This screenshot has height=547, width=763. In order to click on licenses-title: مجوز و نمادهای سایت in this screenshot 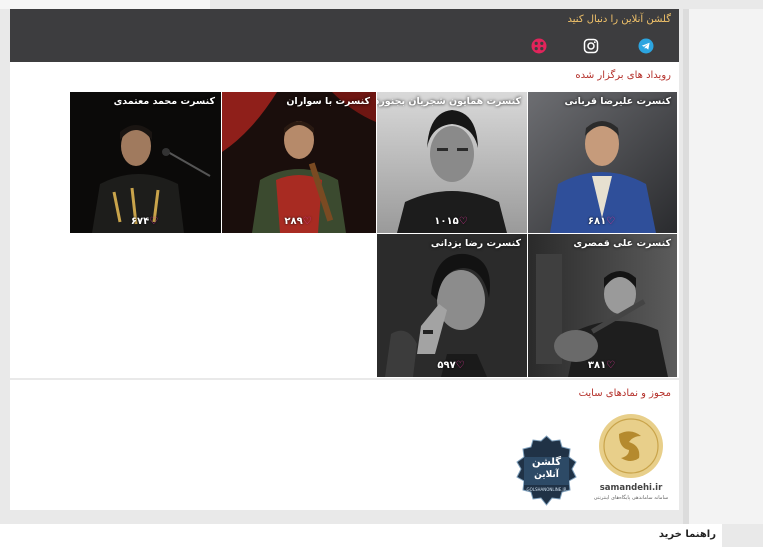, I will do `click(624, 393)`.